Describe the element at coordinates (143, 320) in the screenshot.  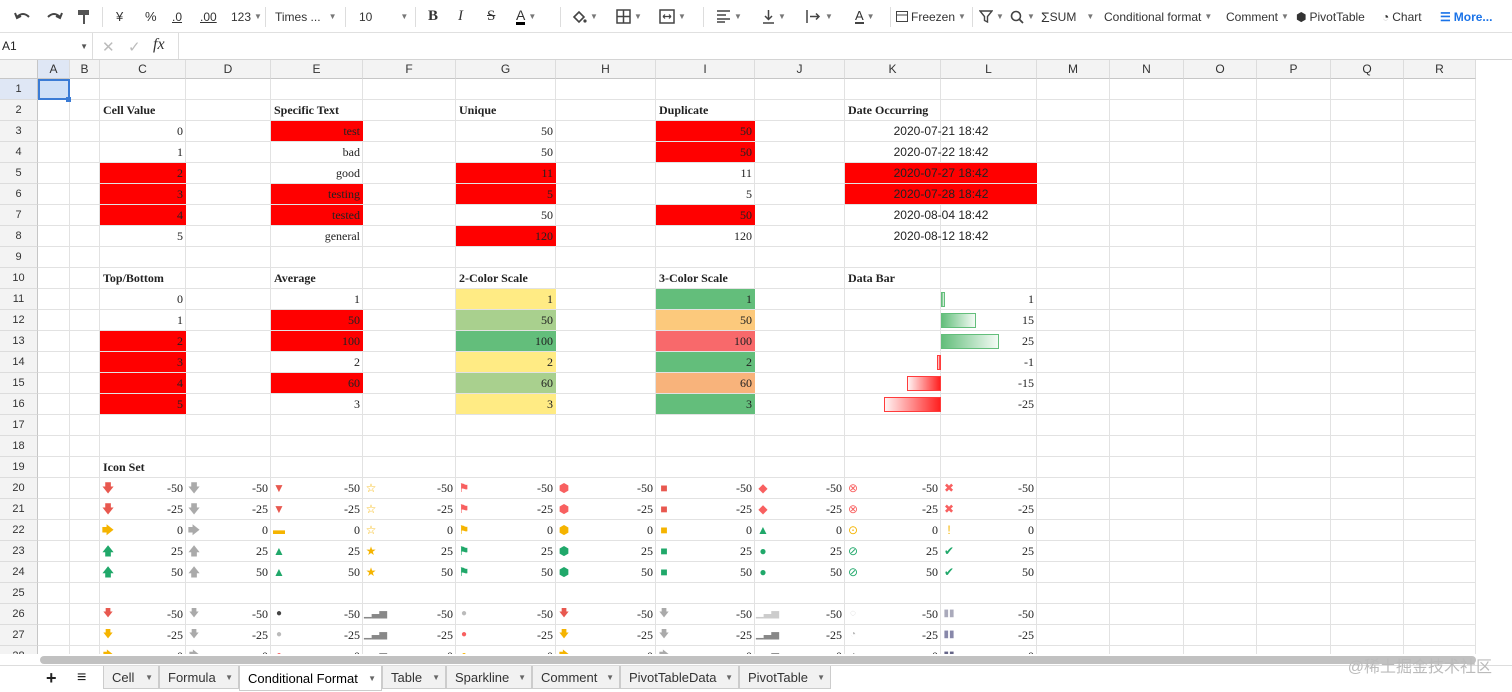
I see `top-bottom-cell: 1` at that location.